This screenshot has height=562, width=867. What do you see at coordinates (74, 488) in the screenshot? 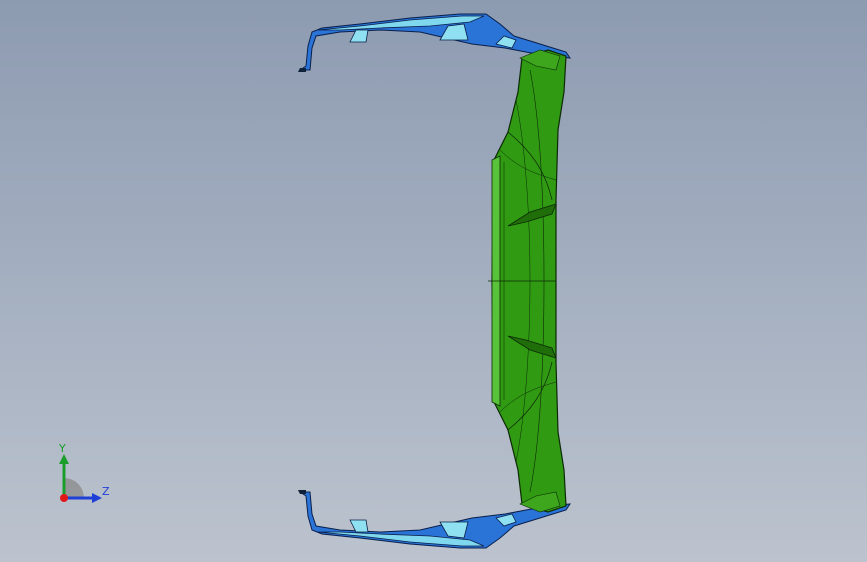
I see `triad-plane` at bounding box center [74, 488].